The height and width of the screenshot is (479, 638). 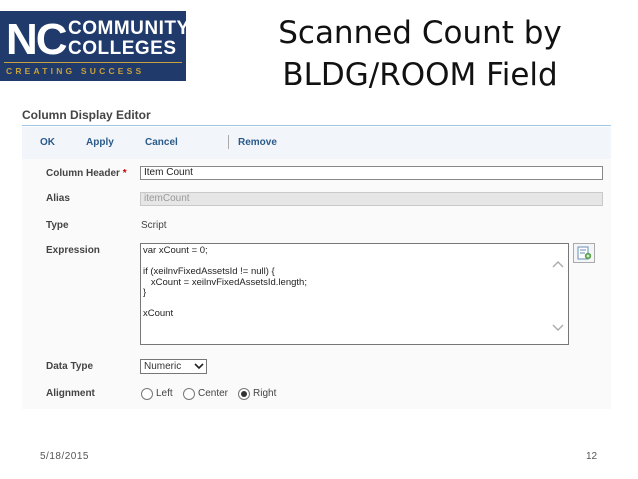 I want to click on alignment-left-label: Left, so click(x=164, y=393).